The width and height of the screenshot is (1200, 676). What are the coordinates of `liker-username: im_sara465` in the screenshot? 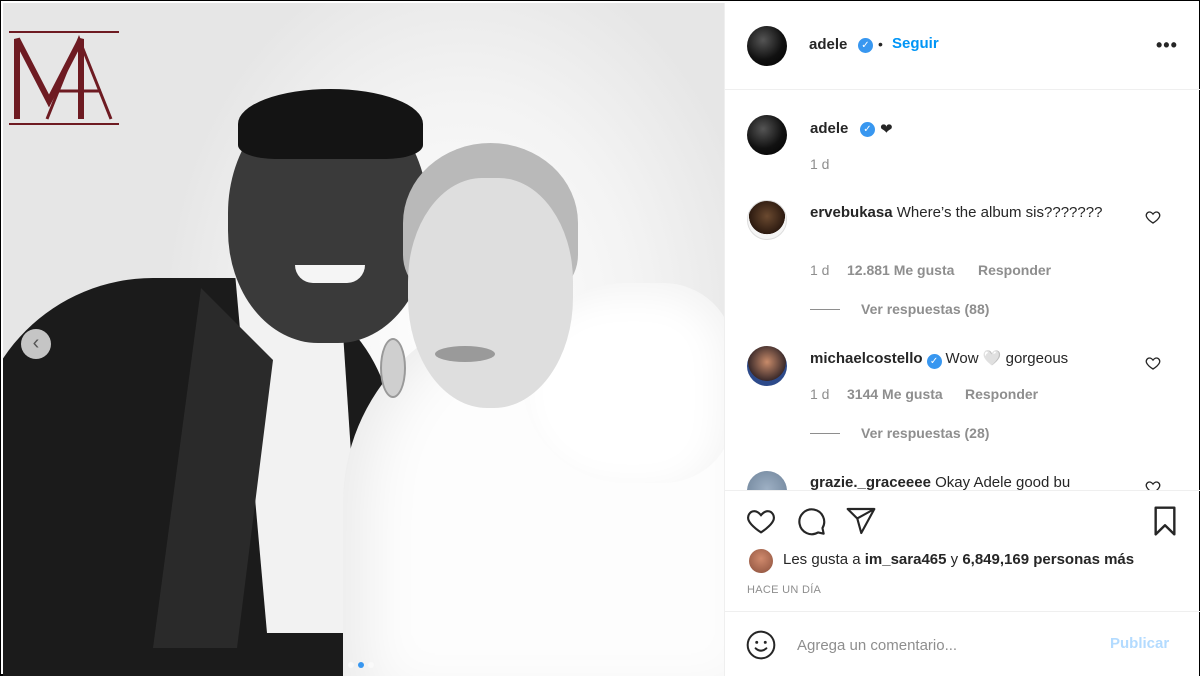 It's located at (906, 559).